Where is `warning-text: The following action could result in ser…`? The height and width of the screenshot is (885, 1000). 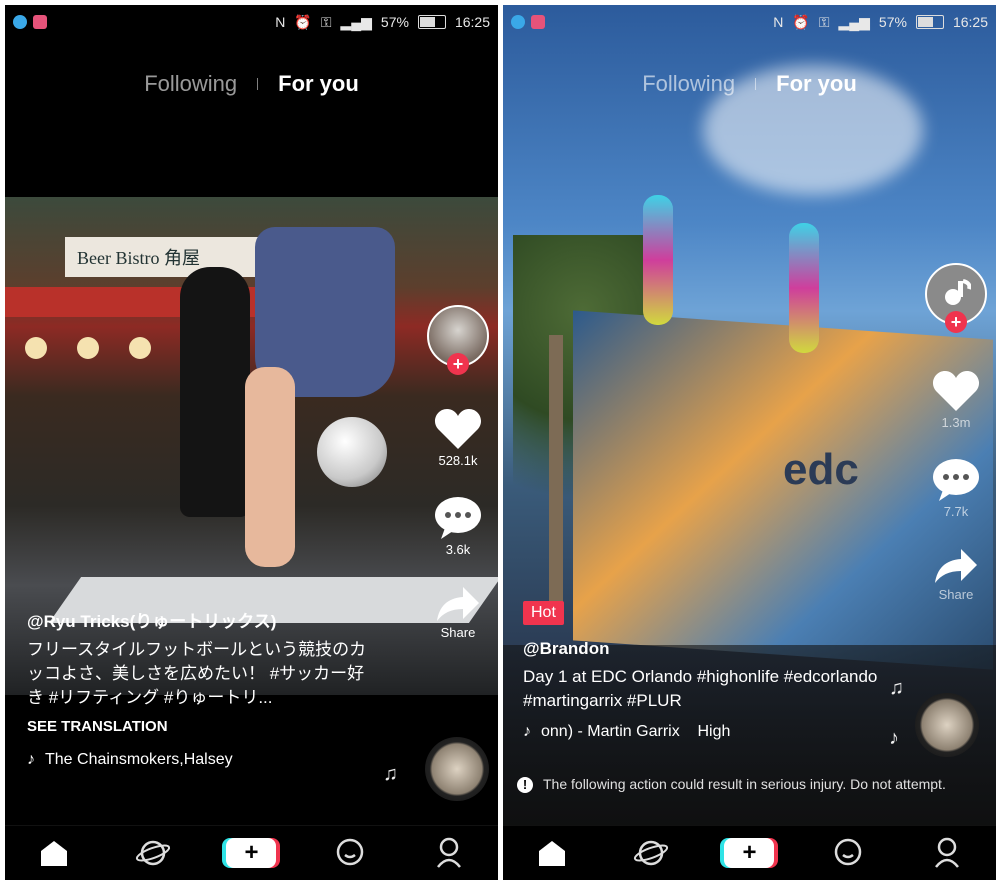
warning-text: The following action could result in ser… is located at coordinates (744, 784).